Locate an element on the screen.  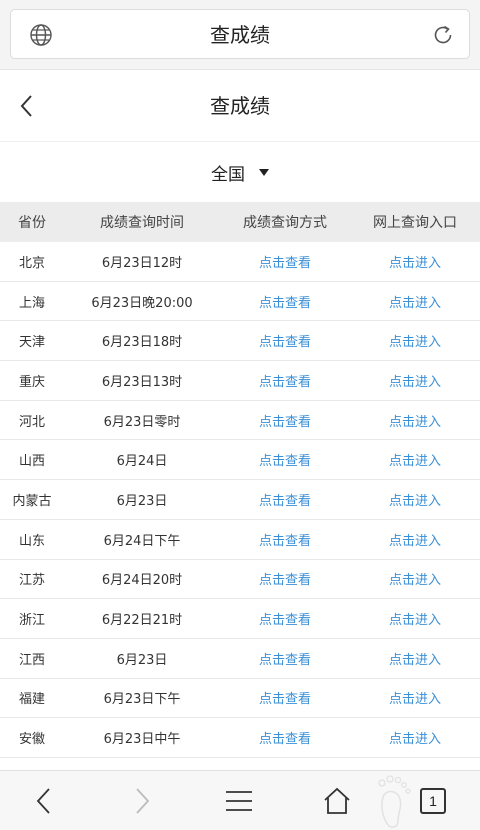
column-header-time: 成绩查询时间 is located at coordinates (142, 223).